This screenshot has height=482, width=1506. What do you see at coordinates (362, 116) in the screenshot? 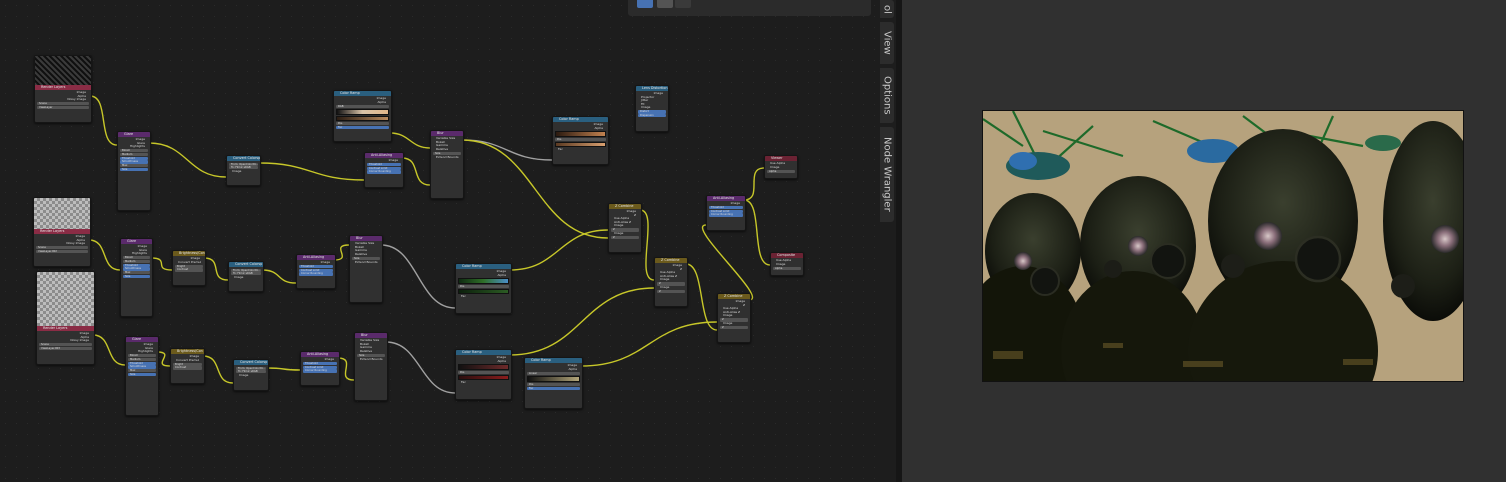
I see `color-ramp-node: Color Ramp Image Alpha RGB Pos Fac` at bounding box center [362, 116].